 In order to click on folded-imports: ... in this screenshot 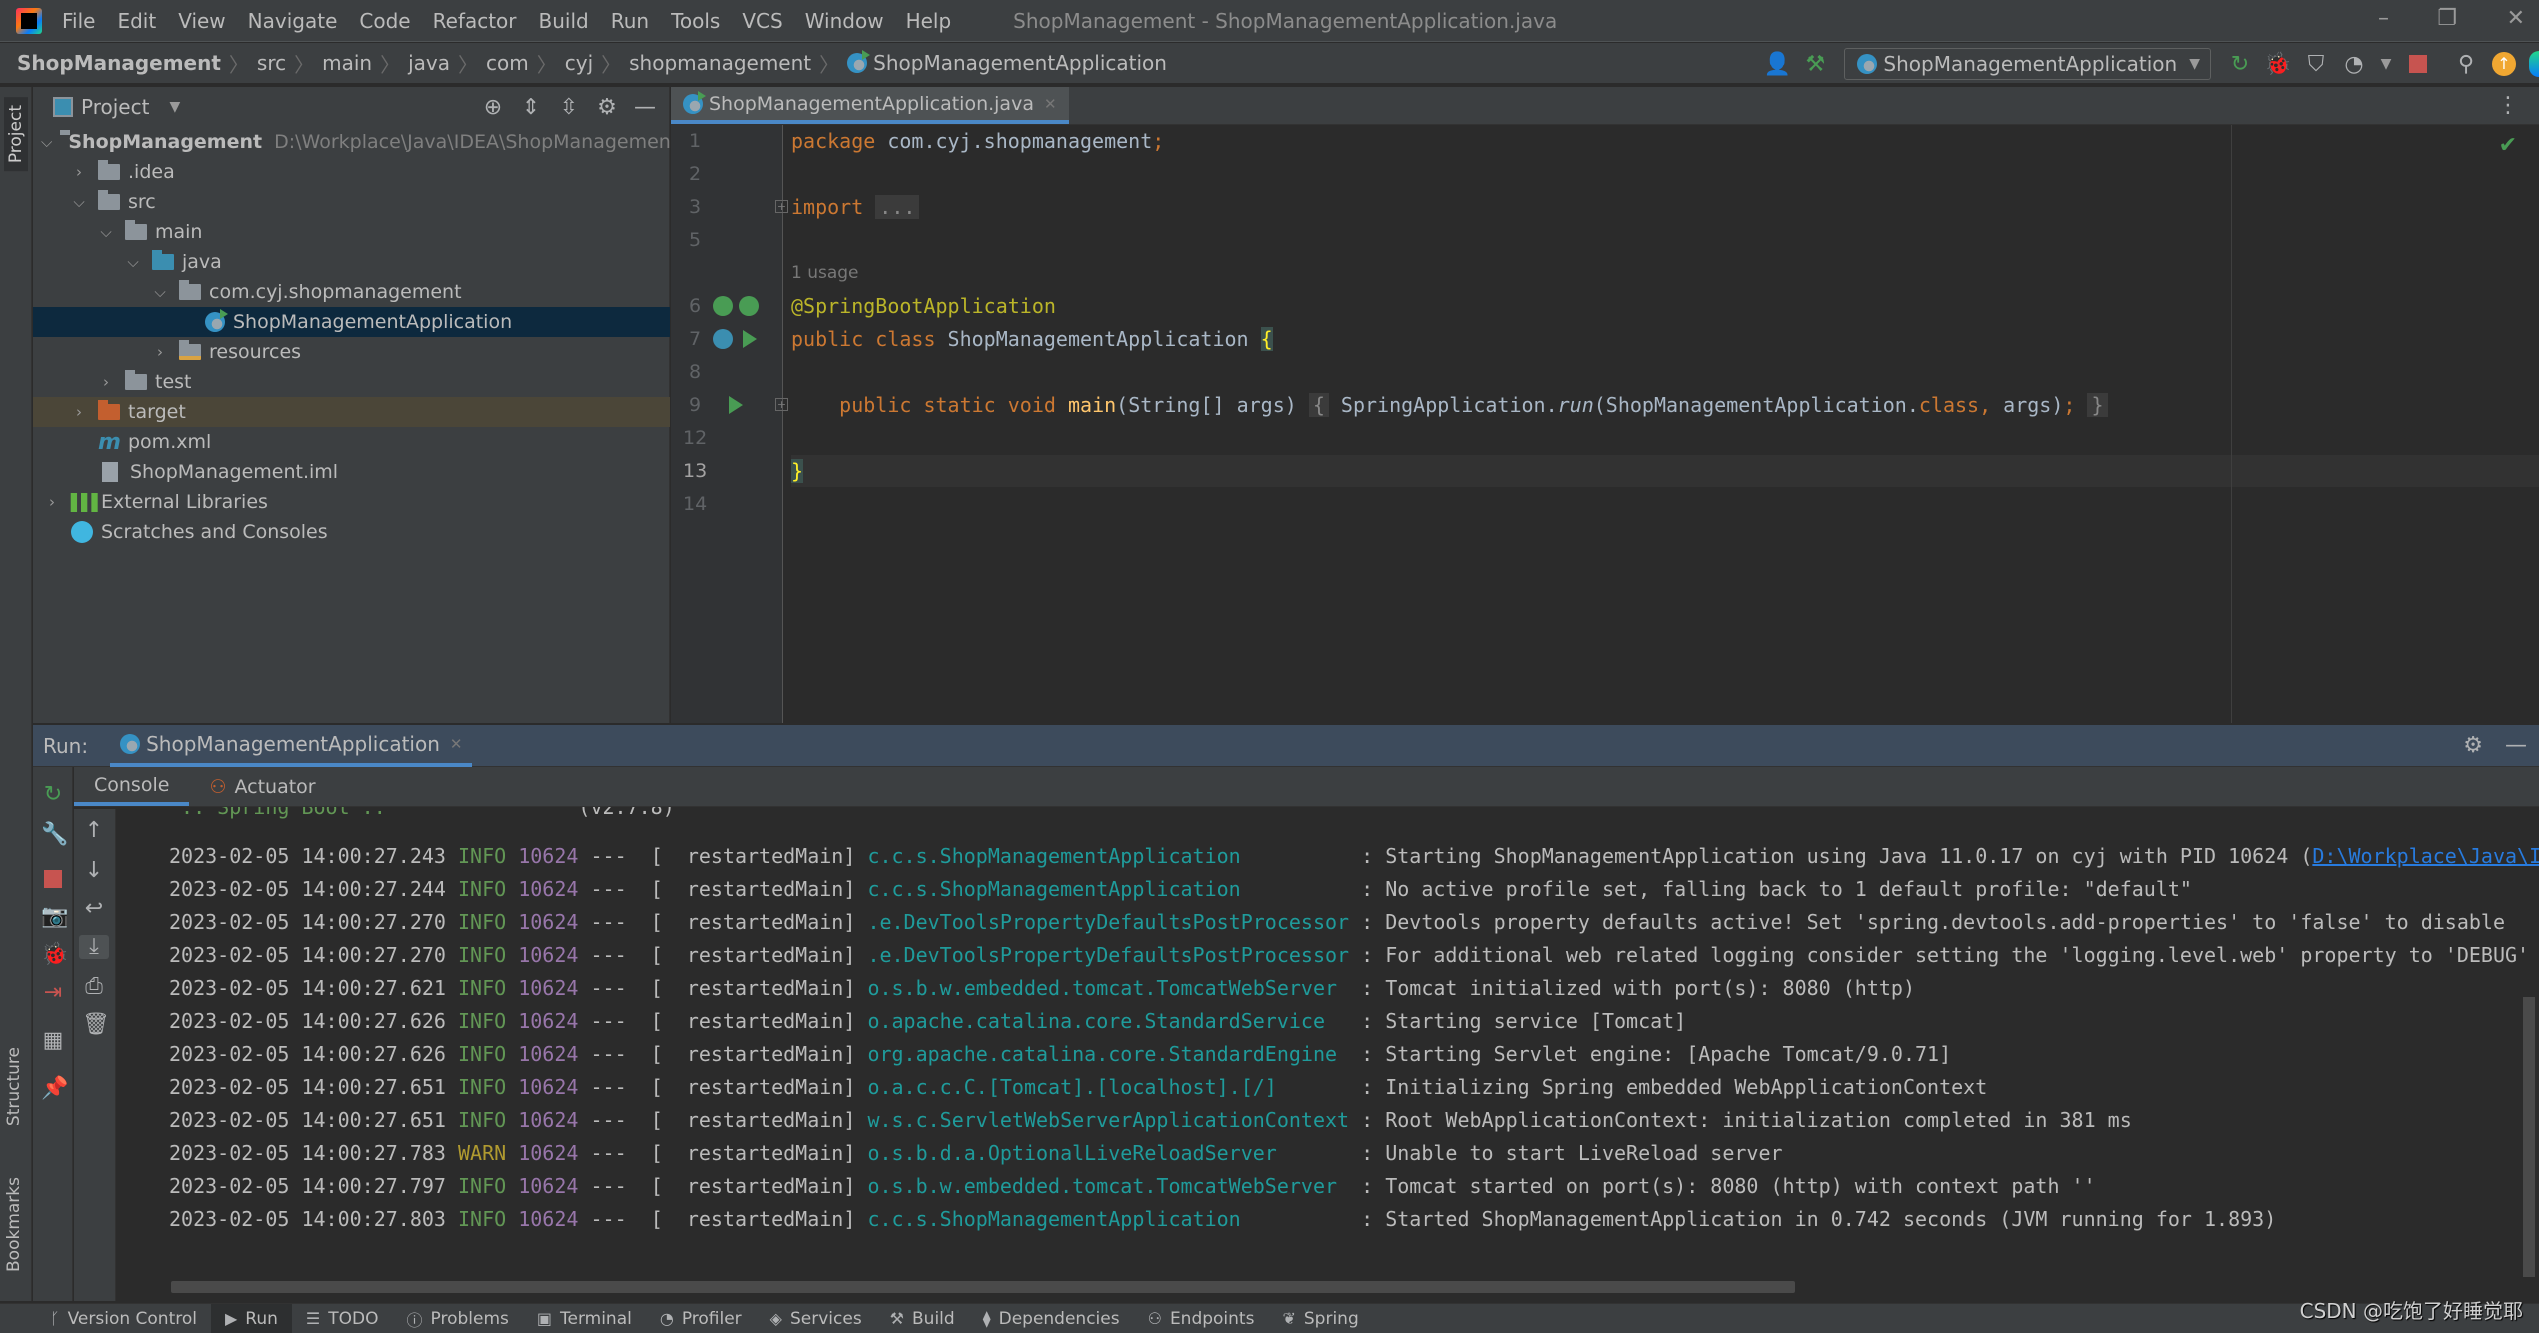, I will do `click(897, 207)`.